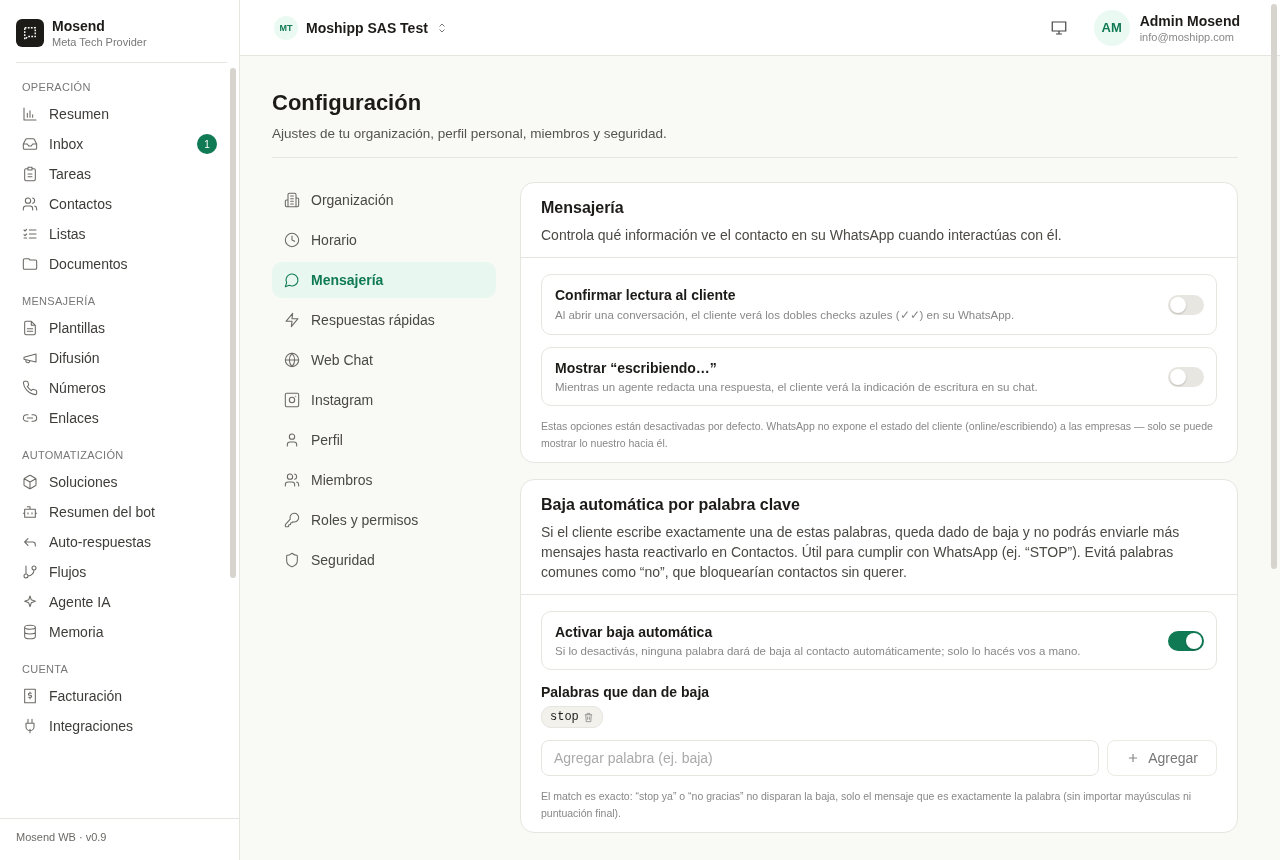 This screenshot has width=1280, height=860. I want to click on section-label: OPERACIÓN, so click(56, 87).